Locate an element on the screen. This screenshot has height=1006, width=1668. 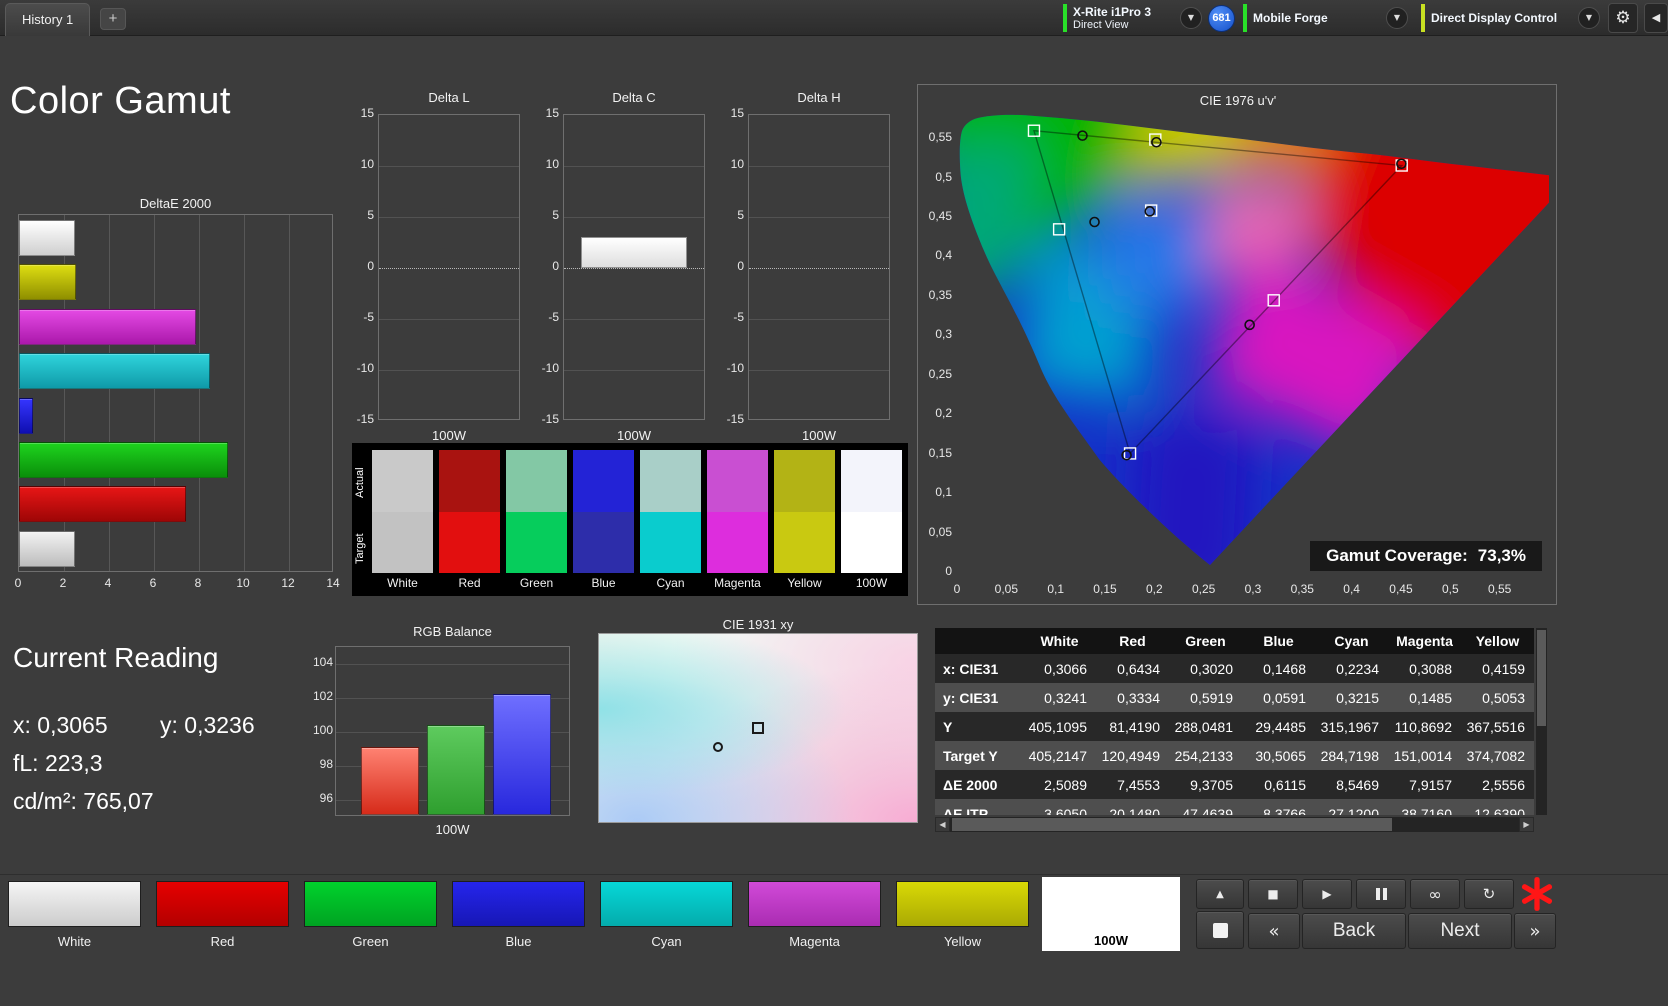
table-horizontal-scrollbar: ◀ ▶ is located at coordinates (1234, 824).